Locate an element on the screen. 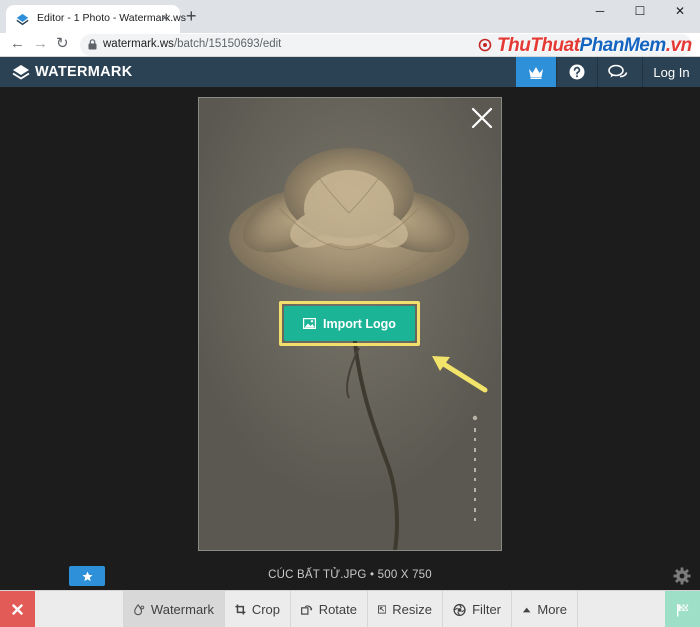  forward-button: → is located at coordinates (40, 44).